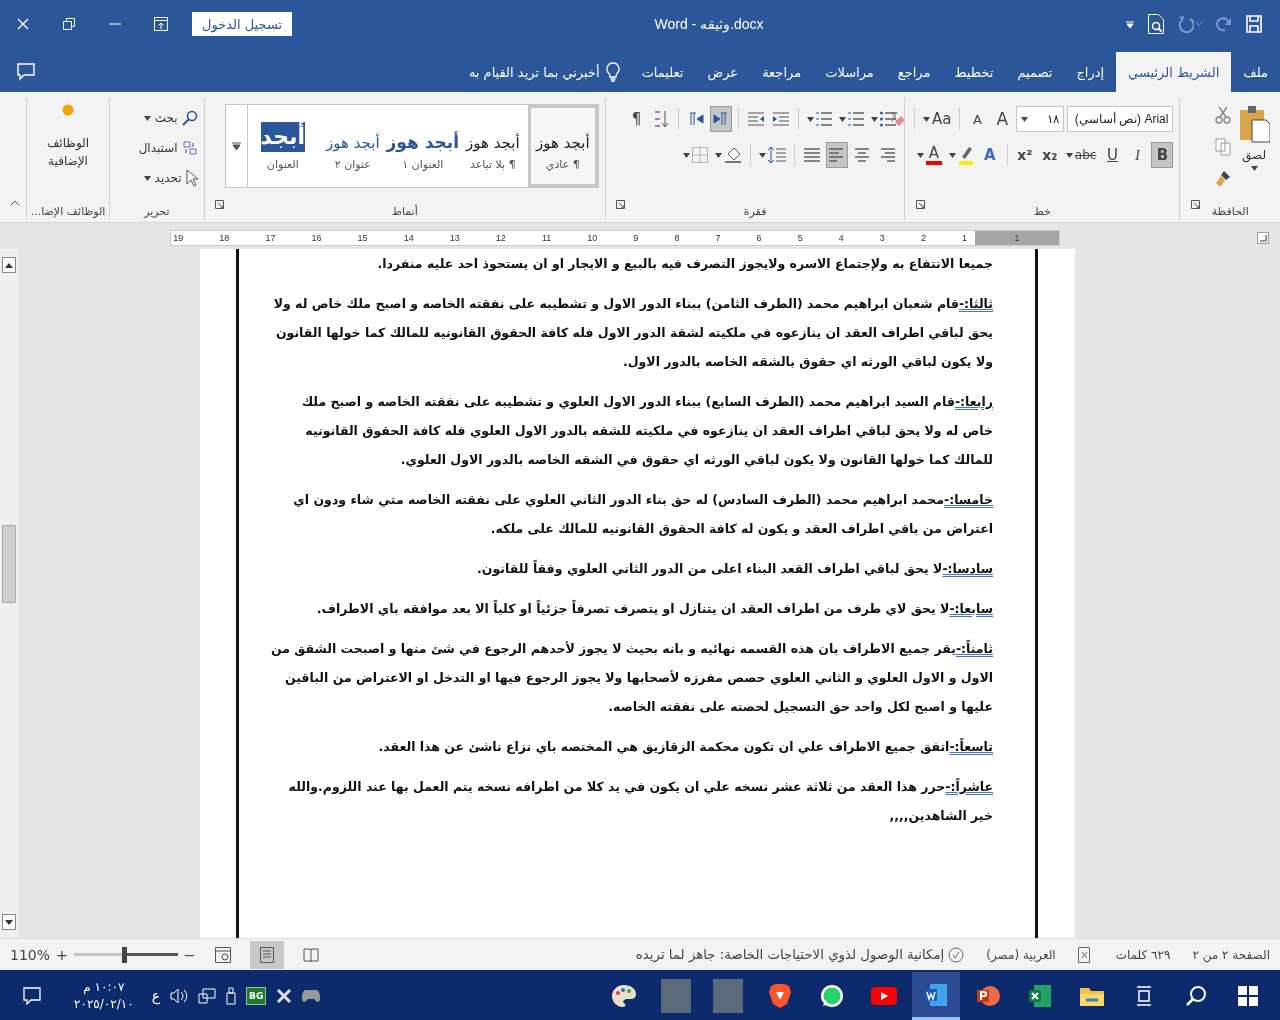 The height and width of the screenshot is (1020, 1280). I want to click on group-label: الحافظة, so click(1230, 211).